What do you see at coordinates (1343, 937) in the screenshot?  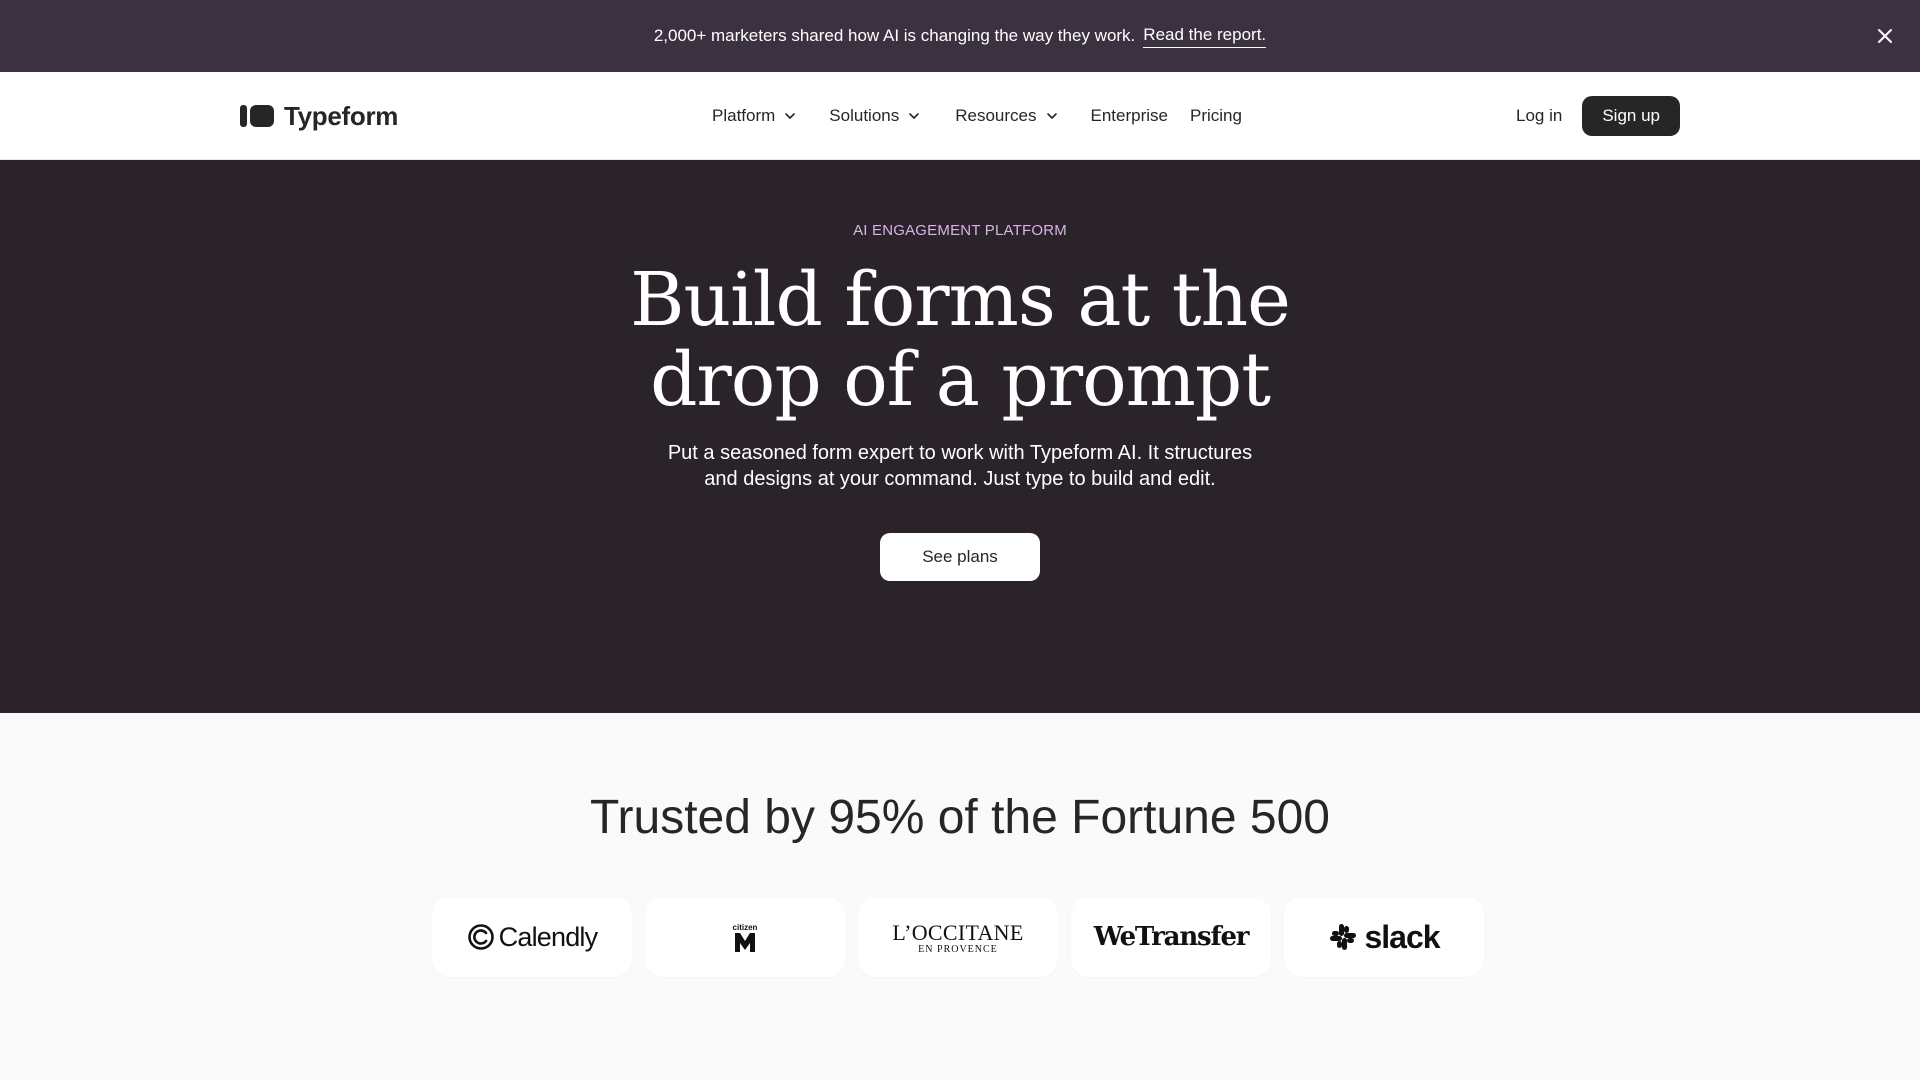 I see `slack-icon` at bounding box center [1343, 937].